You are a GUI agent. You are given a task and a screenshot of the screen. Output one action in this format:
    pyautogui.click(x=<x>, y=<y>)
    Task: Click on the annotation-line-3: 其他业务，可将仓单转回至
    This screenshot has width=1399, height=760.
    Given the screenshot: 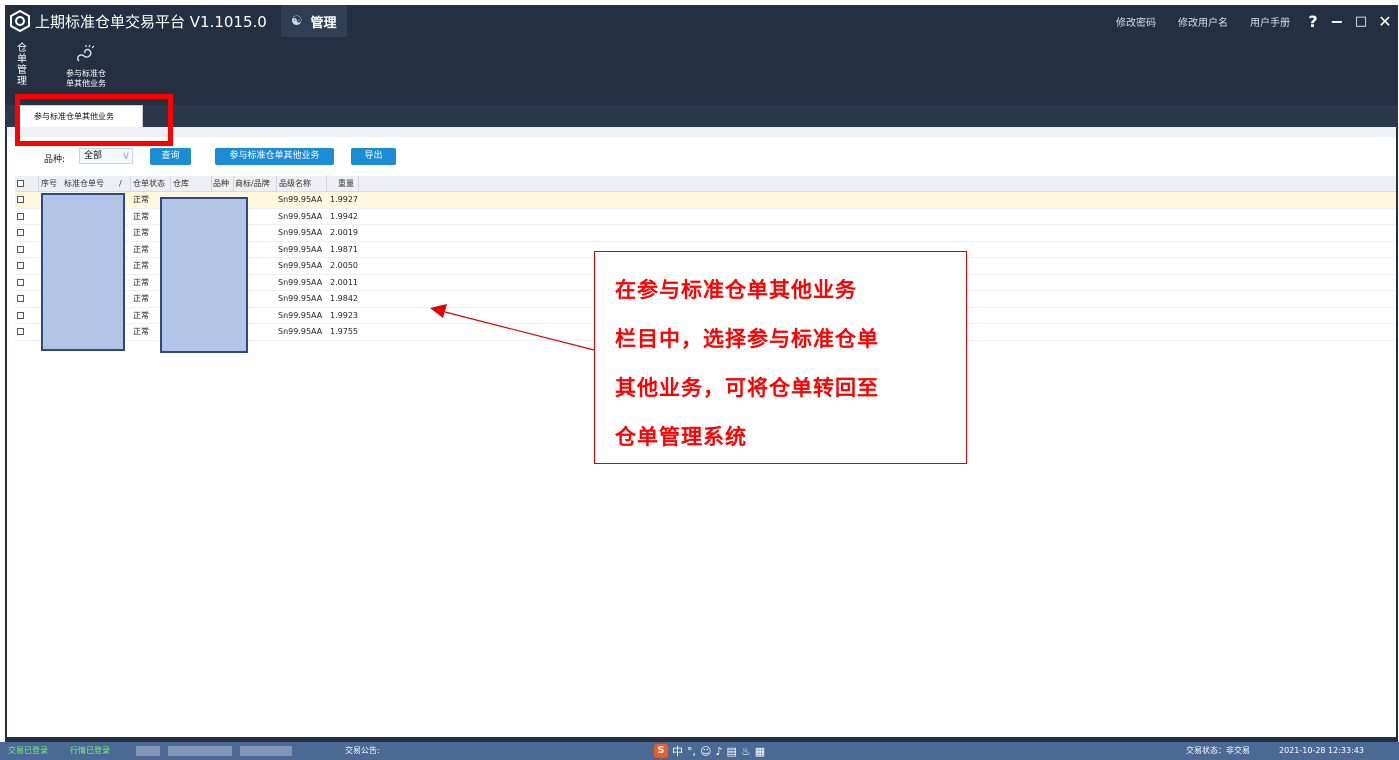 What is the action you would take?
    pyautogui.click(x=747, y=388)
    